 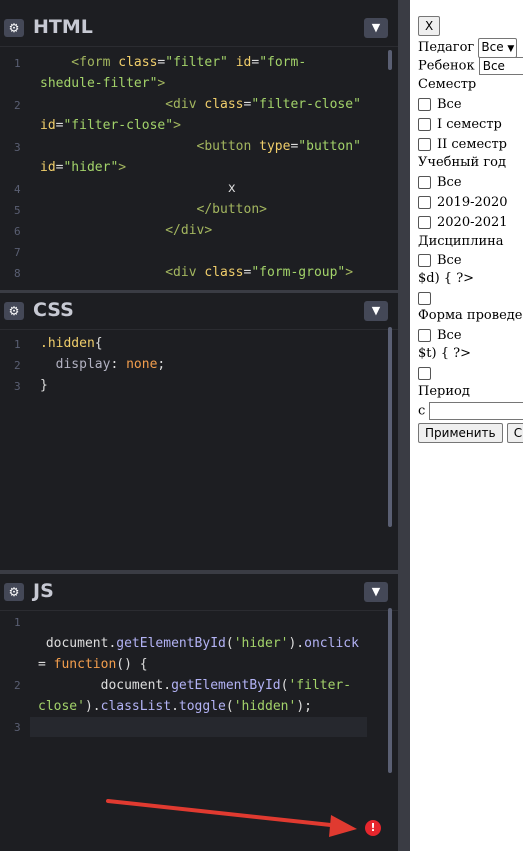 I want to click on discipline-heading: Дисциплина, so click(x=461, y=241).